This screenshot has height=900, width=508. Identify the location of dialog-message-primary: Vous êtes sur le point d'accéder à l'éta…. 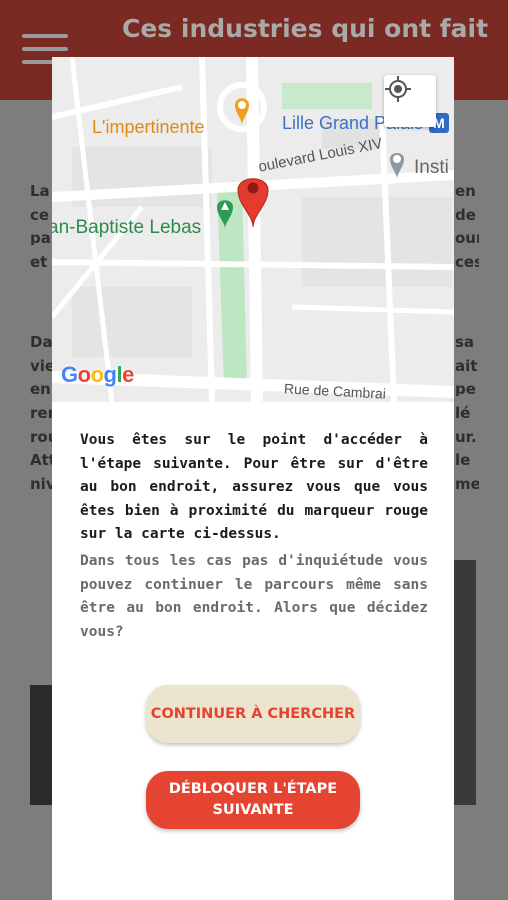
(254, 487).